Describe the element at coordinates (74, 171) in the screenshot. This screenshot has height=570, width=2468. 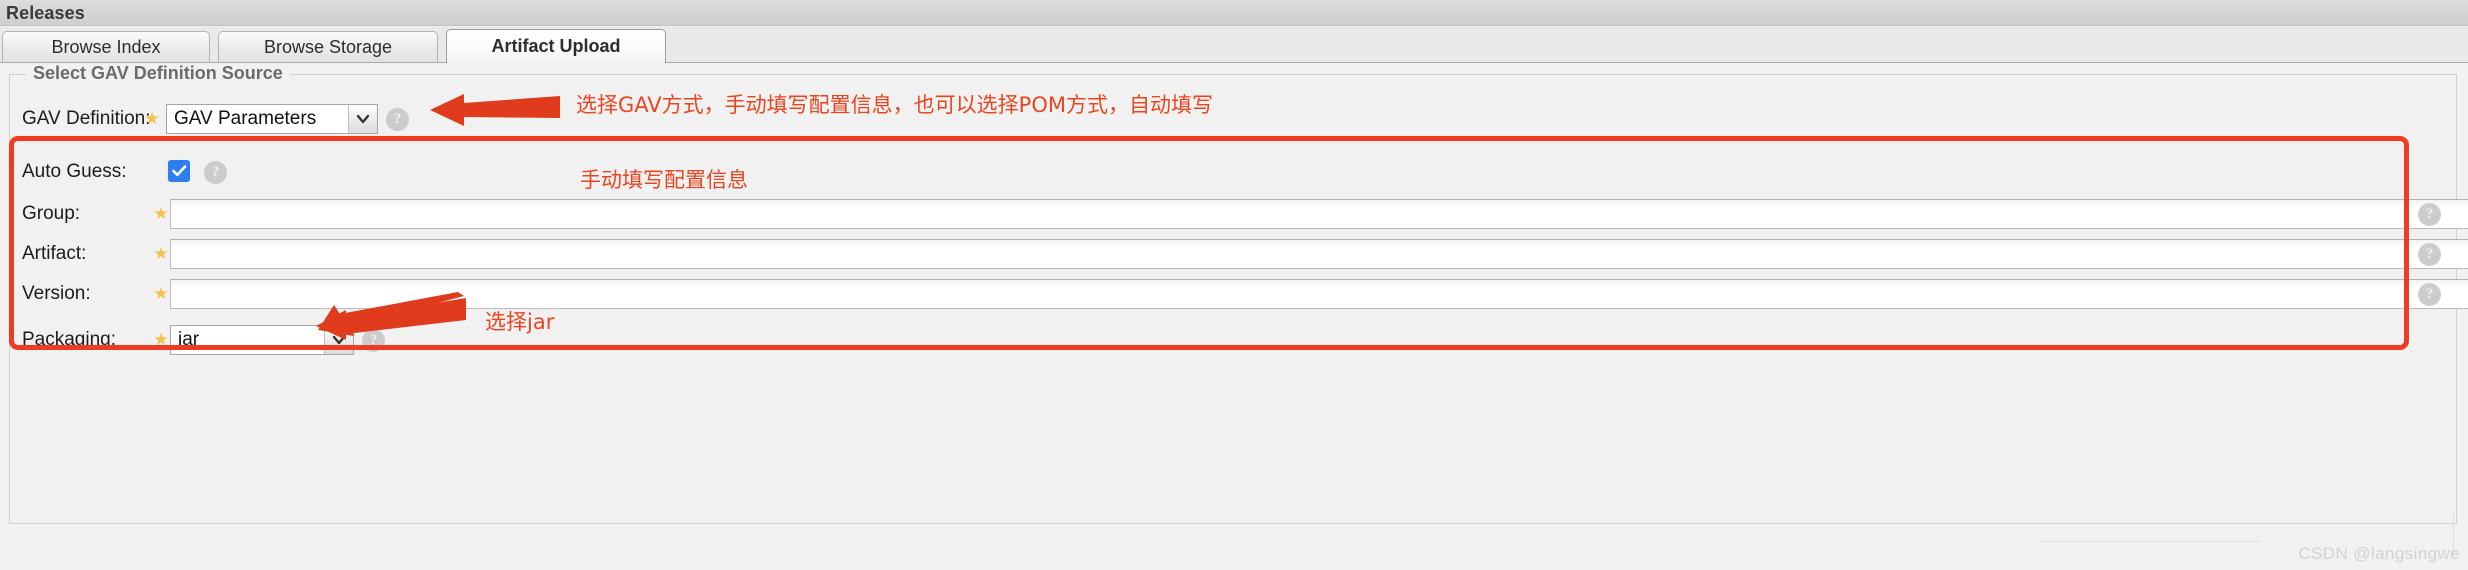
I see `auto-guess-label: Auto Guess:` at that location.